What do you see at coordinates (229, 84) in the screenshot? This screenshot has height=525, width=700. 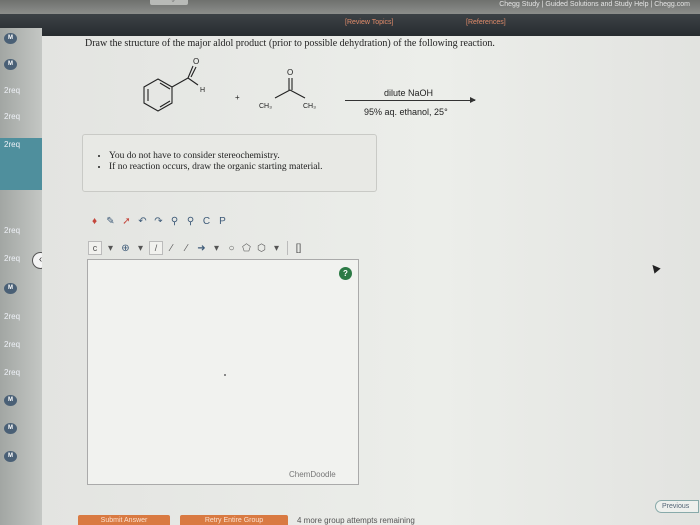 I see `reaction-scheme: O H + O CH₃ CH₃` at bounding box center [229, 84].